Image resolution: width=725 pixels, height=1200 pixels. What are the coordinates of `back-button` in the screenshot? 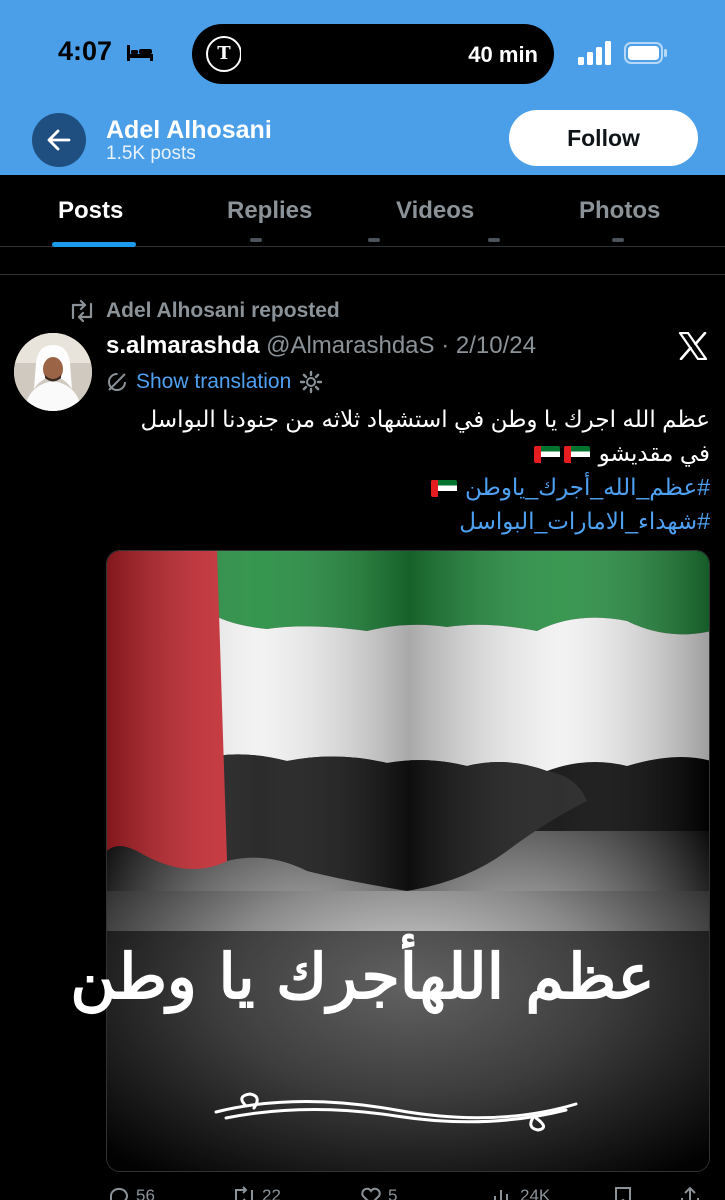 It's located at (59, 140).